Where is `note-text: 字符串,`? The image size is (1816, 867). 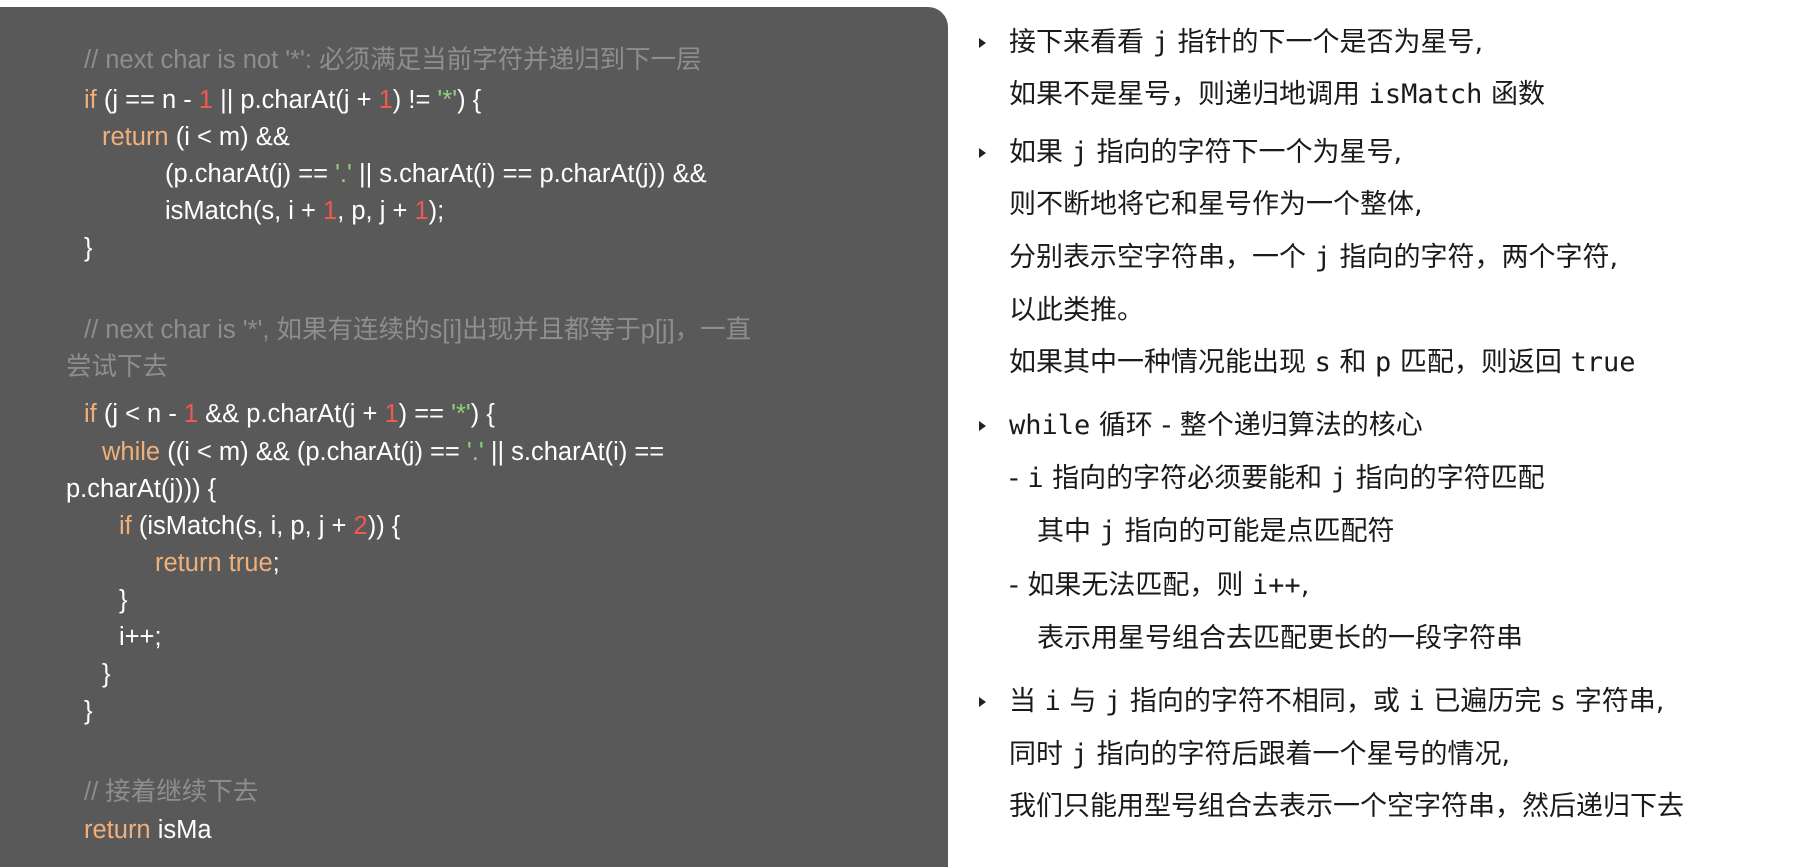 note-text: 字符串, is located at coordinates (1615, 701).